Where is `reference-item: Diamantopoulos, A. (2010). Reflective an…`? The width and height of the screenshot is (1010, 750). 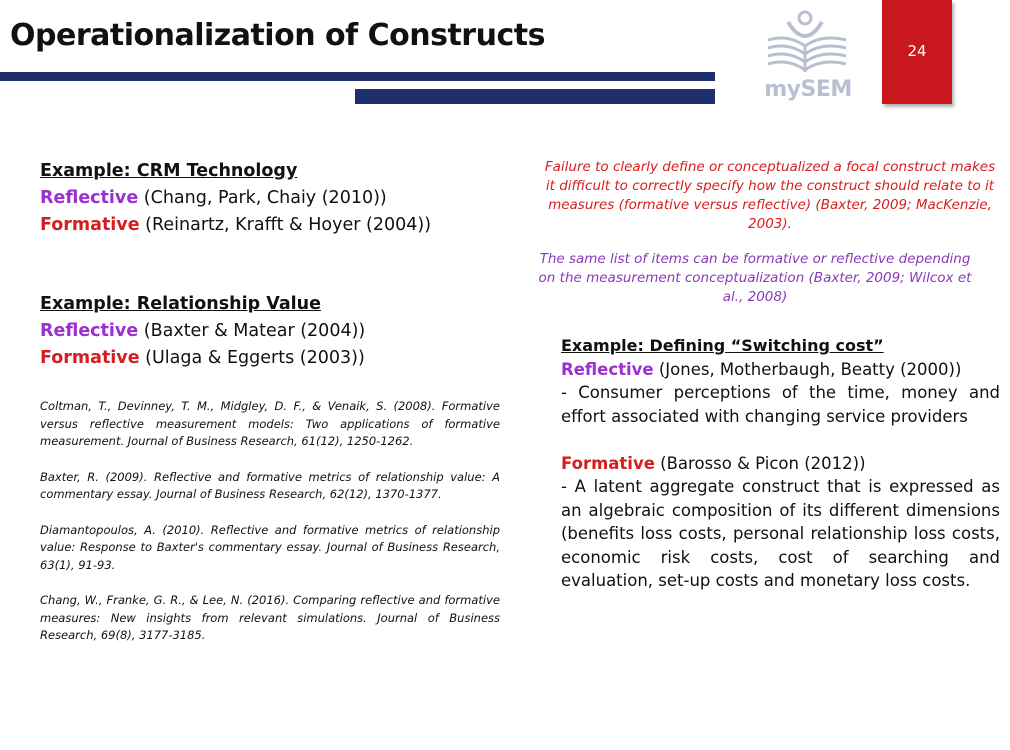 reference-item: Diamantopoulos, A. (2010). Reflective an… is located at coordinates (270, 547).